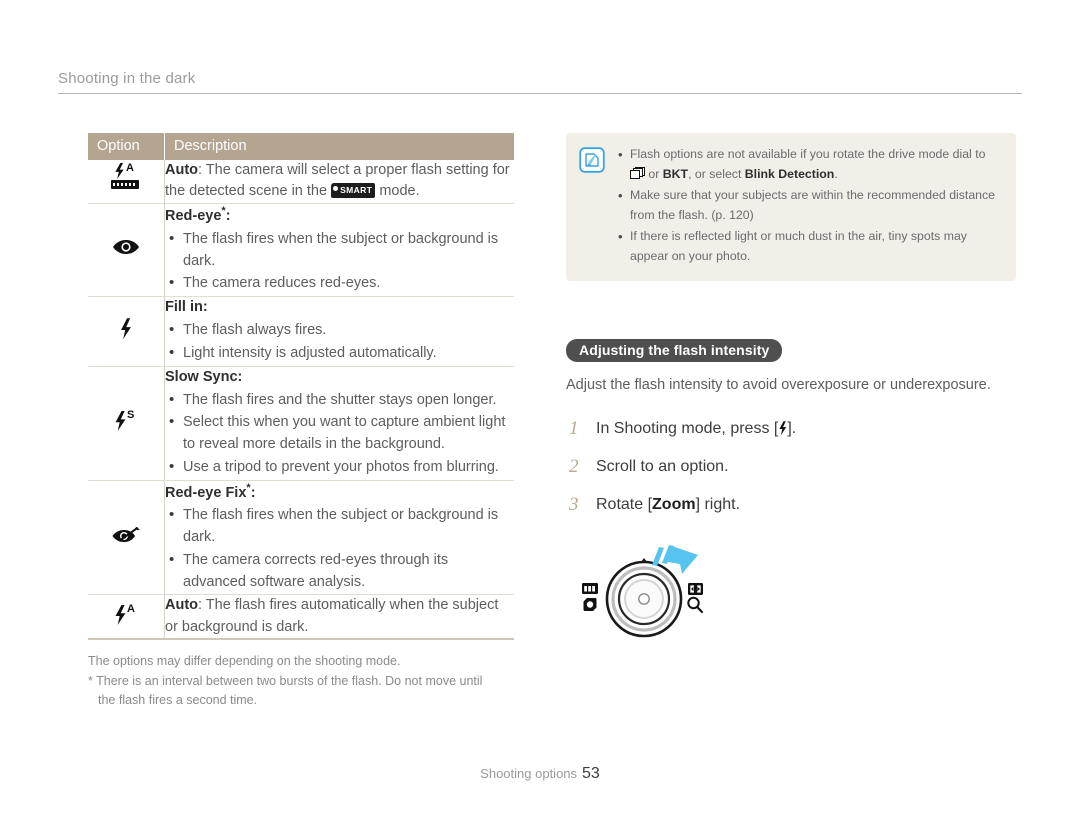 This screenshot has height=815, width=1080. What do you see at coordinates (127, 78) in the screenshot?
I see `page-title: Shooting in the dark` at bounding box center [127, 78].